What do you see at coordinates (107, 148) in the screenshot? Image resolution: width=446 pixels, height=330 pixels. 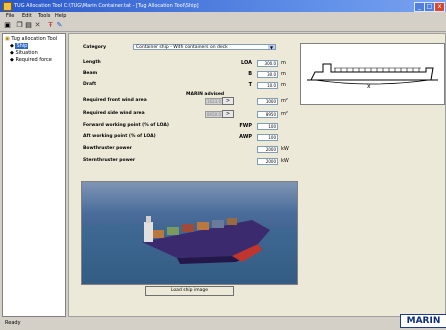 I see `bowthruster-label: Bowthruster power` at bounding box center [107, 148].